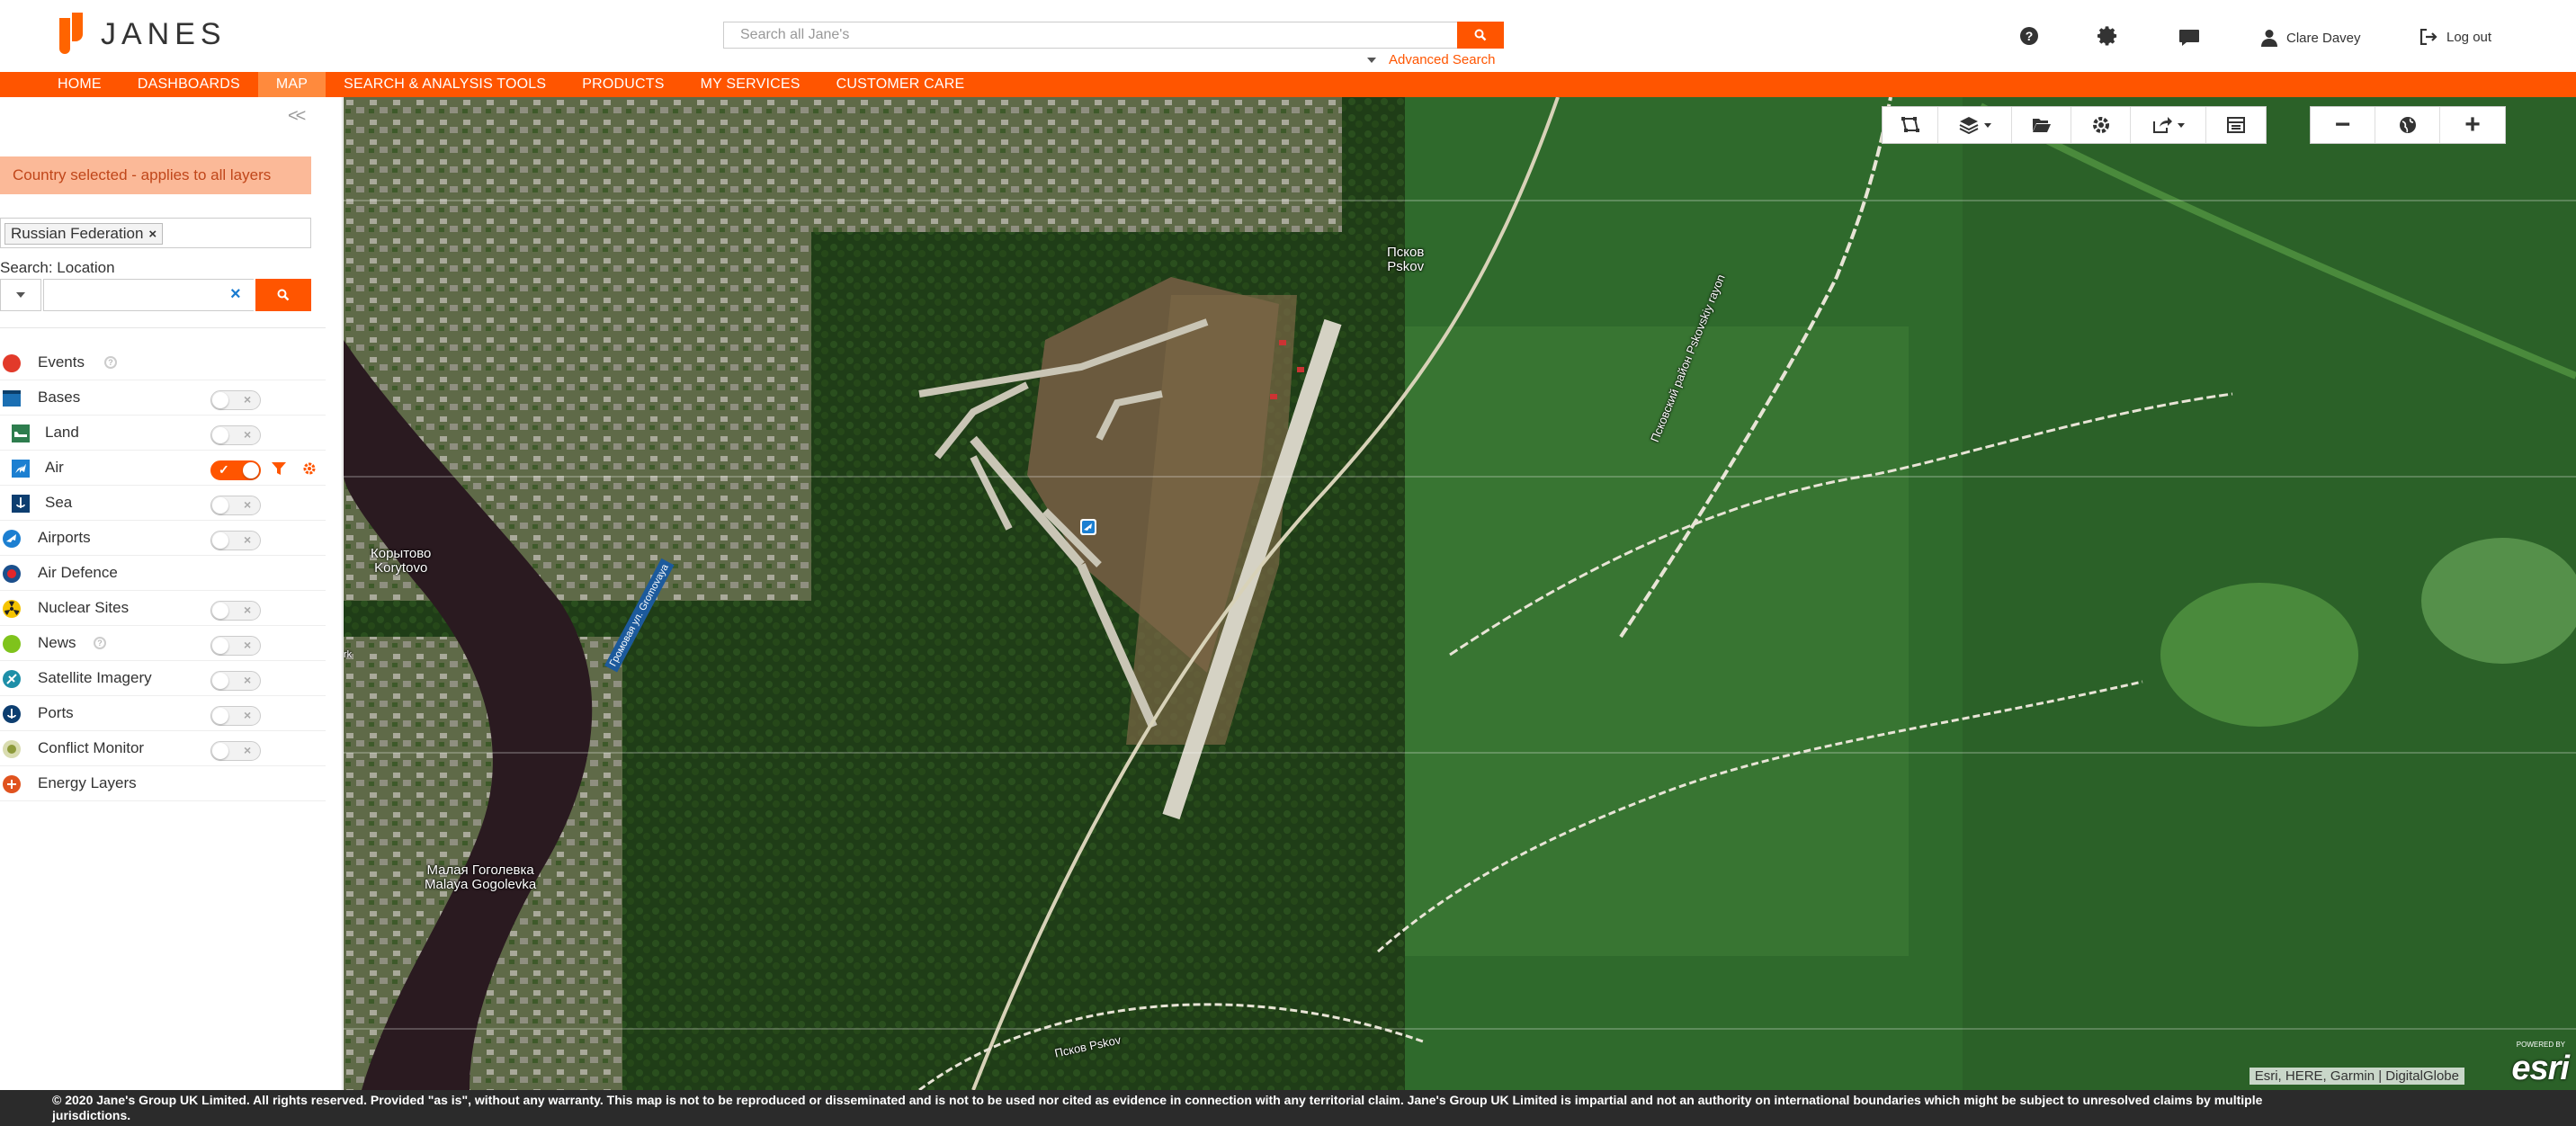 The width and height of the screenshot is (2576, 1126). What do you see at coordinates (2343, 125) in the screenshot?
I see `zoom-out-button: −` at bounding box center [2343, 125].